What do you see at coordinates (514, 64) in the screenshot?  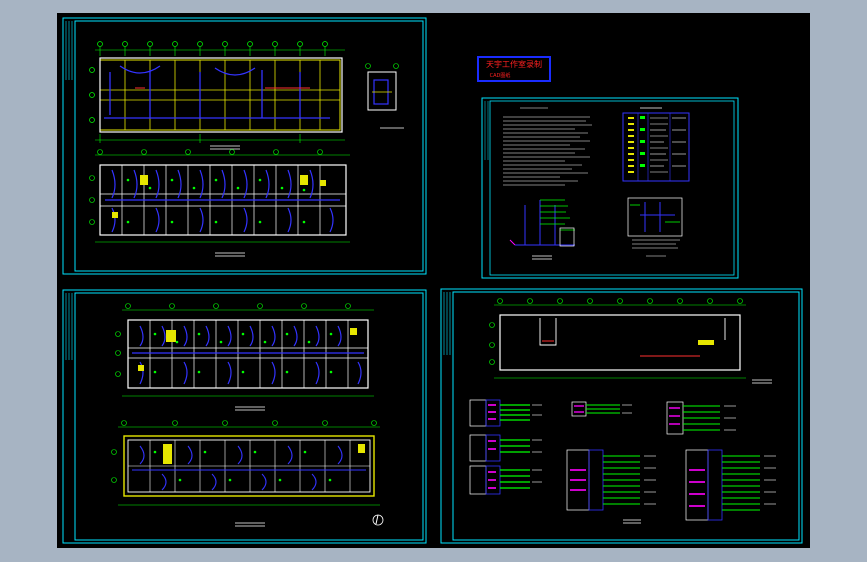 I see `stamp-title: 天宇工作室录制` at bounding box center [514, 64].